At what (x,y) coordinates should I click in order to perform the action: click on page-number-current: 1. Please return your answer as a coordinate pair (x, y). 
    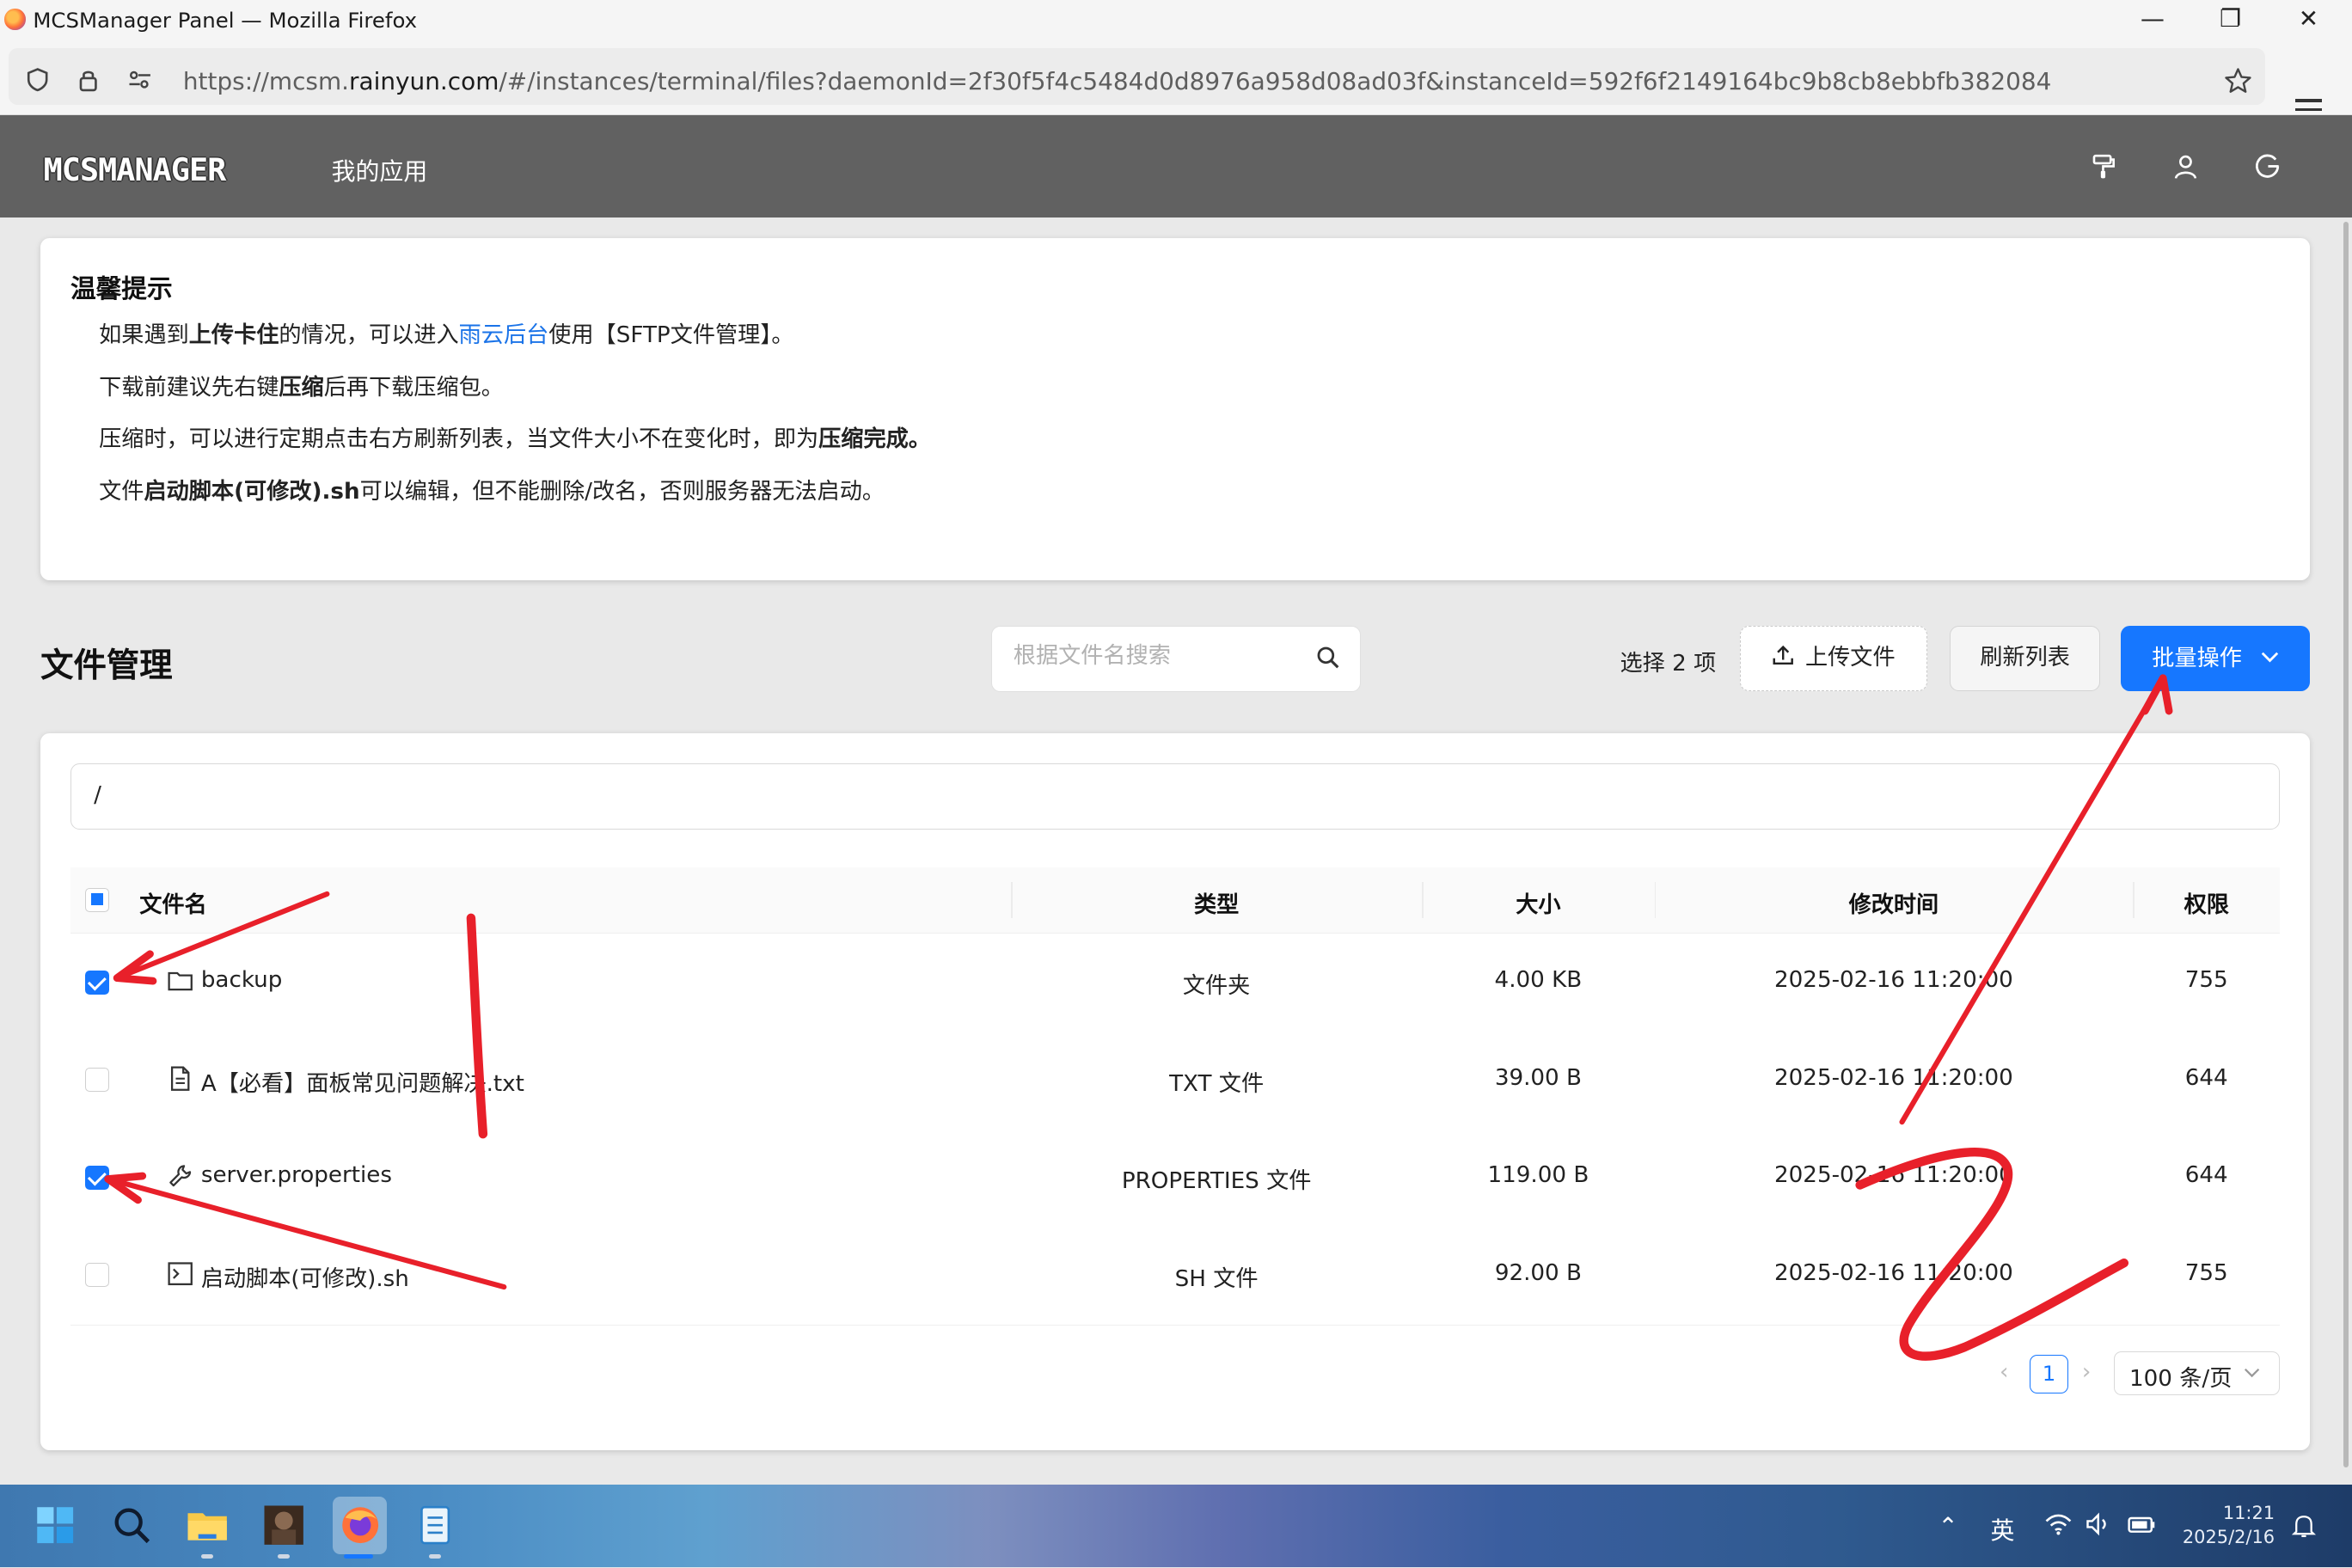
    Looking at the image, I should click on (2049, 1373).